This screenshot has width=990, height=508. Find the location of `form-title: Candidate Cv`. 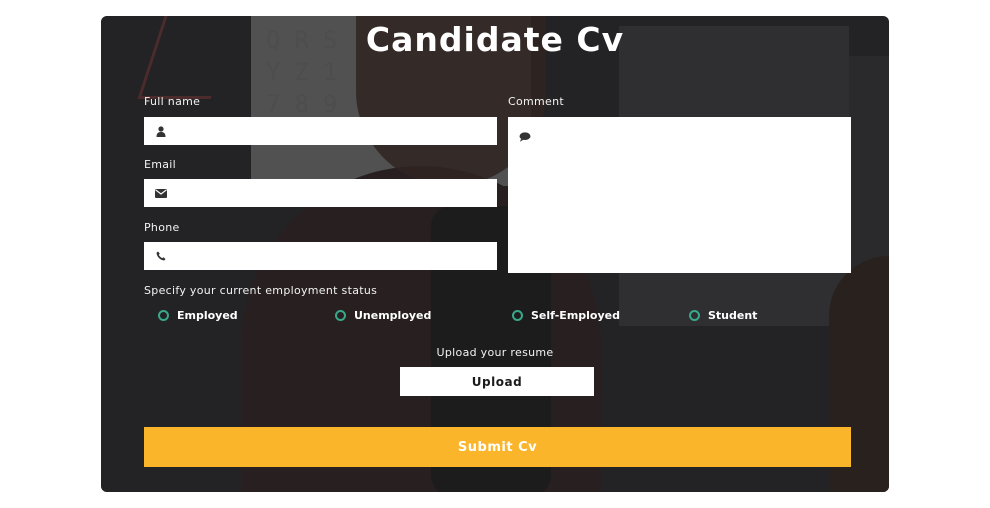

form-title: Candidate Cv is located at coordinates (495, 39).